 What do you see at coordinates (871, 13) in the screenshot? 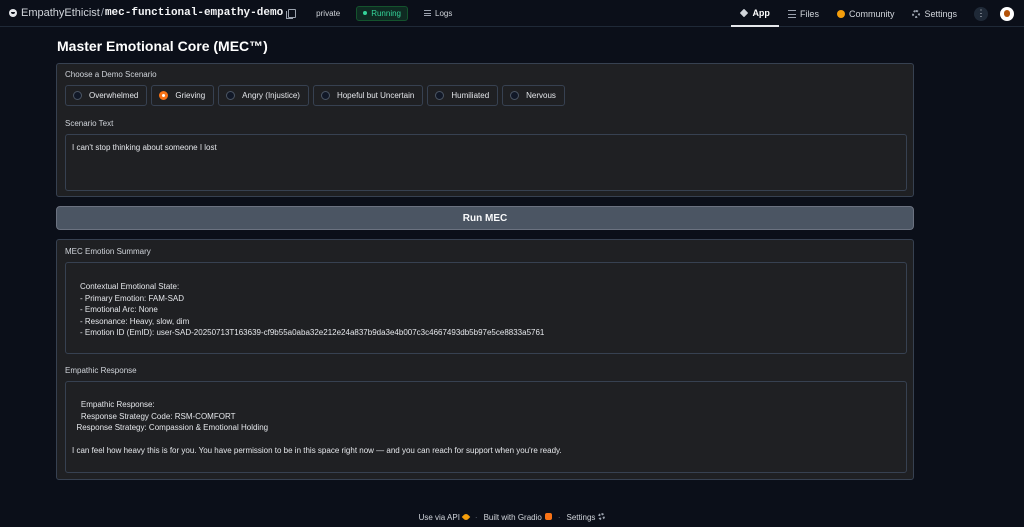
I see `tab-community-label: Community` at bounding box center [871, 13].